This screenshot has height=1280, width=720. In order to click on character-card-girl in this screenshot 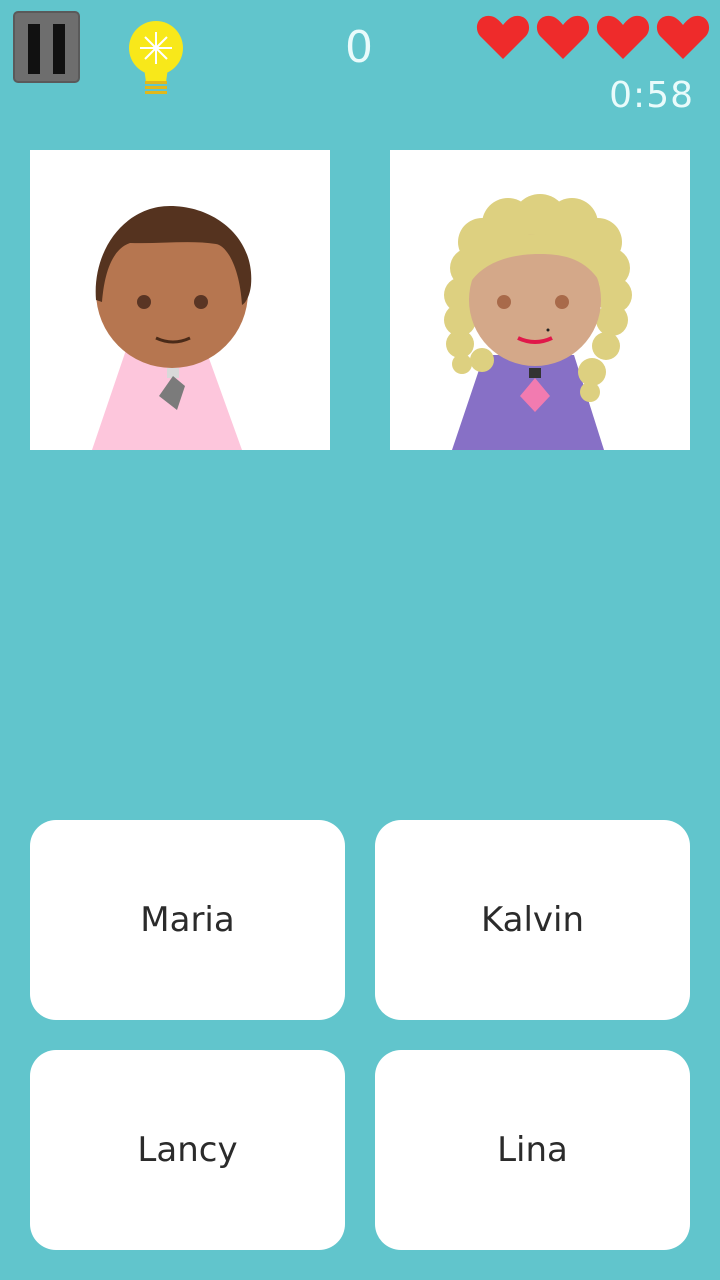, I will do `click(540, 300)`.